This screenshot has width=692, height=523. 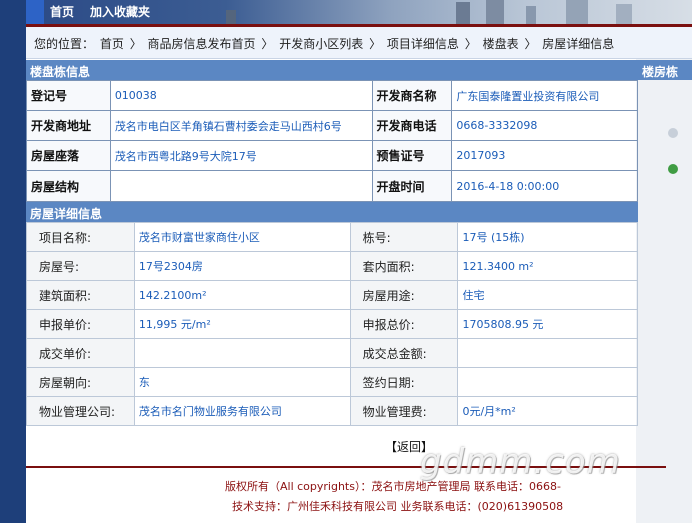 I want to click on label-property-fee: 物业管理费:, so click(x=404, y=411).